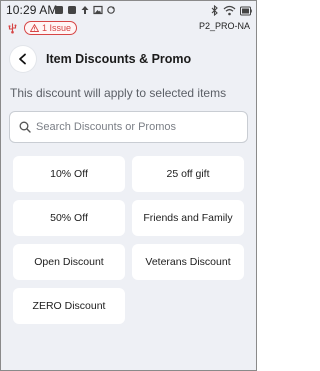  I want to click on issue-badge-label: 1 Issue, so click(57, 28).